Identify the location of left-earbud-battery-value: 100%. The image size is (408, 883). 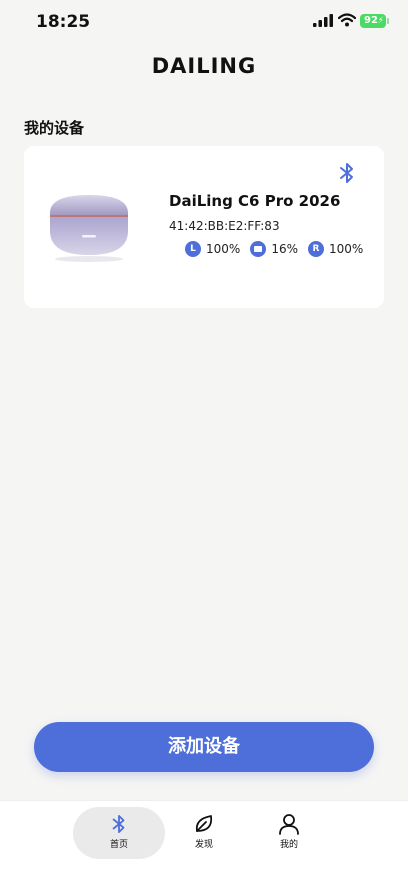
(223, 249).